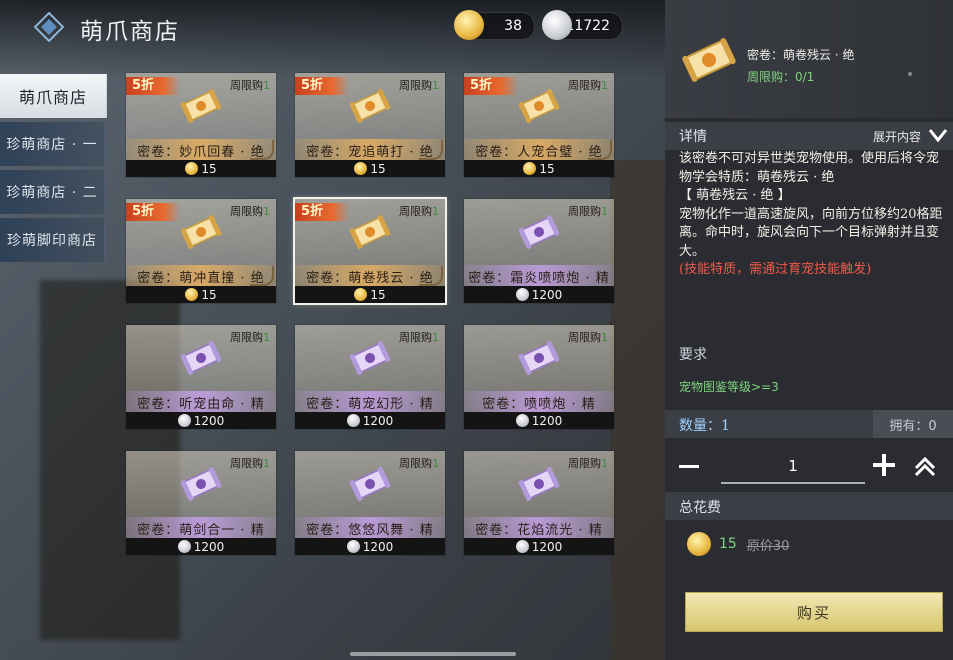  Describe the element at coordinates (897, 136) in the screenshot. I see `expand-content-button: 展开内容` at that location.